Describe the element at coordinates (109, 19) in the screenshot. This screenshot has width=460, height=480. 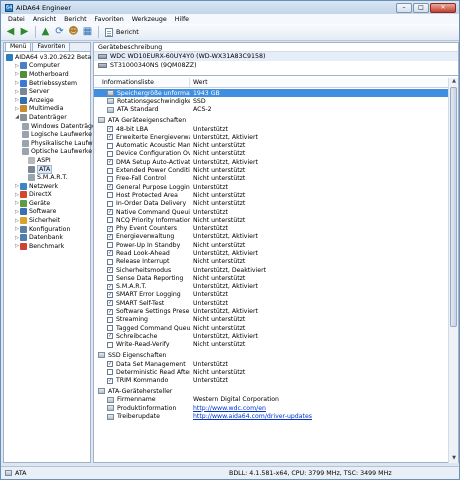
I see `menu-favoriten: Favoriten` at that location.